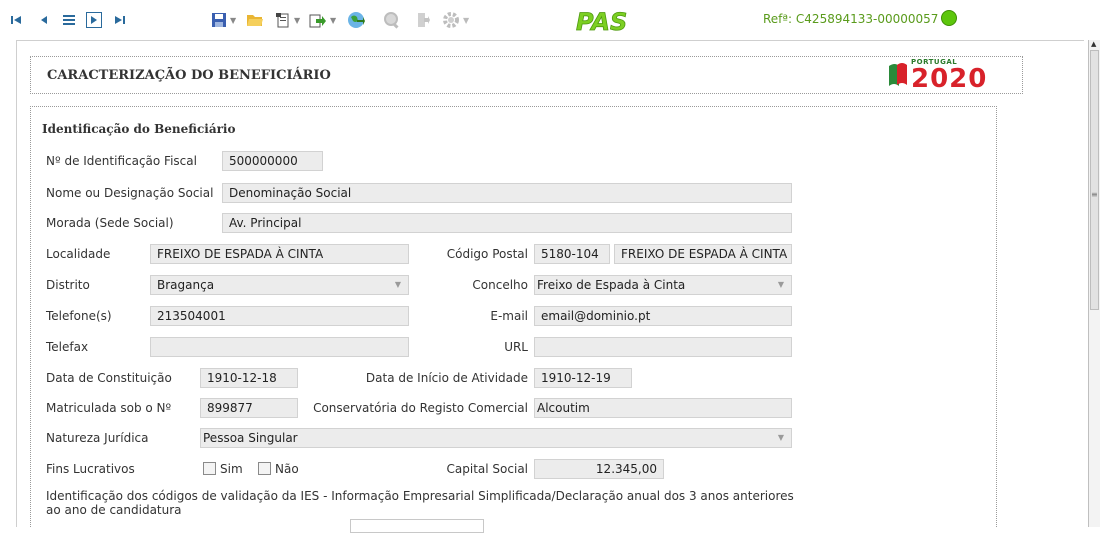 This screenshot has height=533, width=1100. Describe the element at coordinates (249, 408) in the screenshot. I see `registered-field: 899877` at that location.